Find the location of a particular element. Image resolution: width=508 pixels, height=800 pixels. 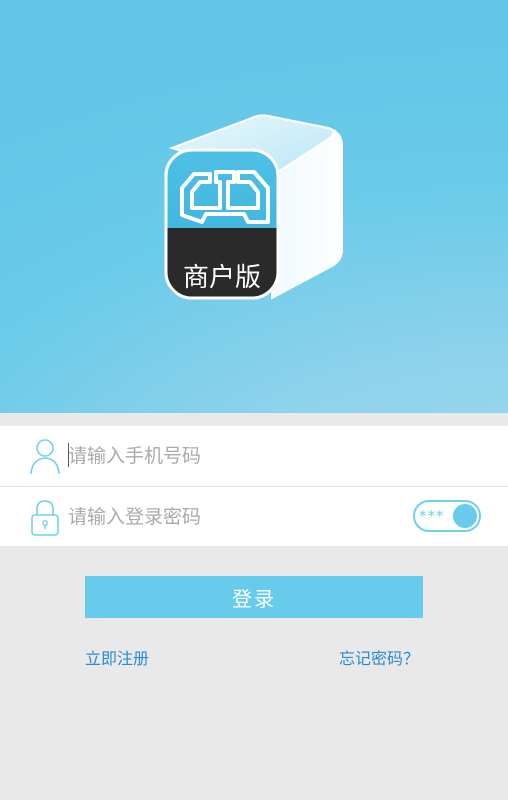

phone-row is located at coordinates (254, 456).